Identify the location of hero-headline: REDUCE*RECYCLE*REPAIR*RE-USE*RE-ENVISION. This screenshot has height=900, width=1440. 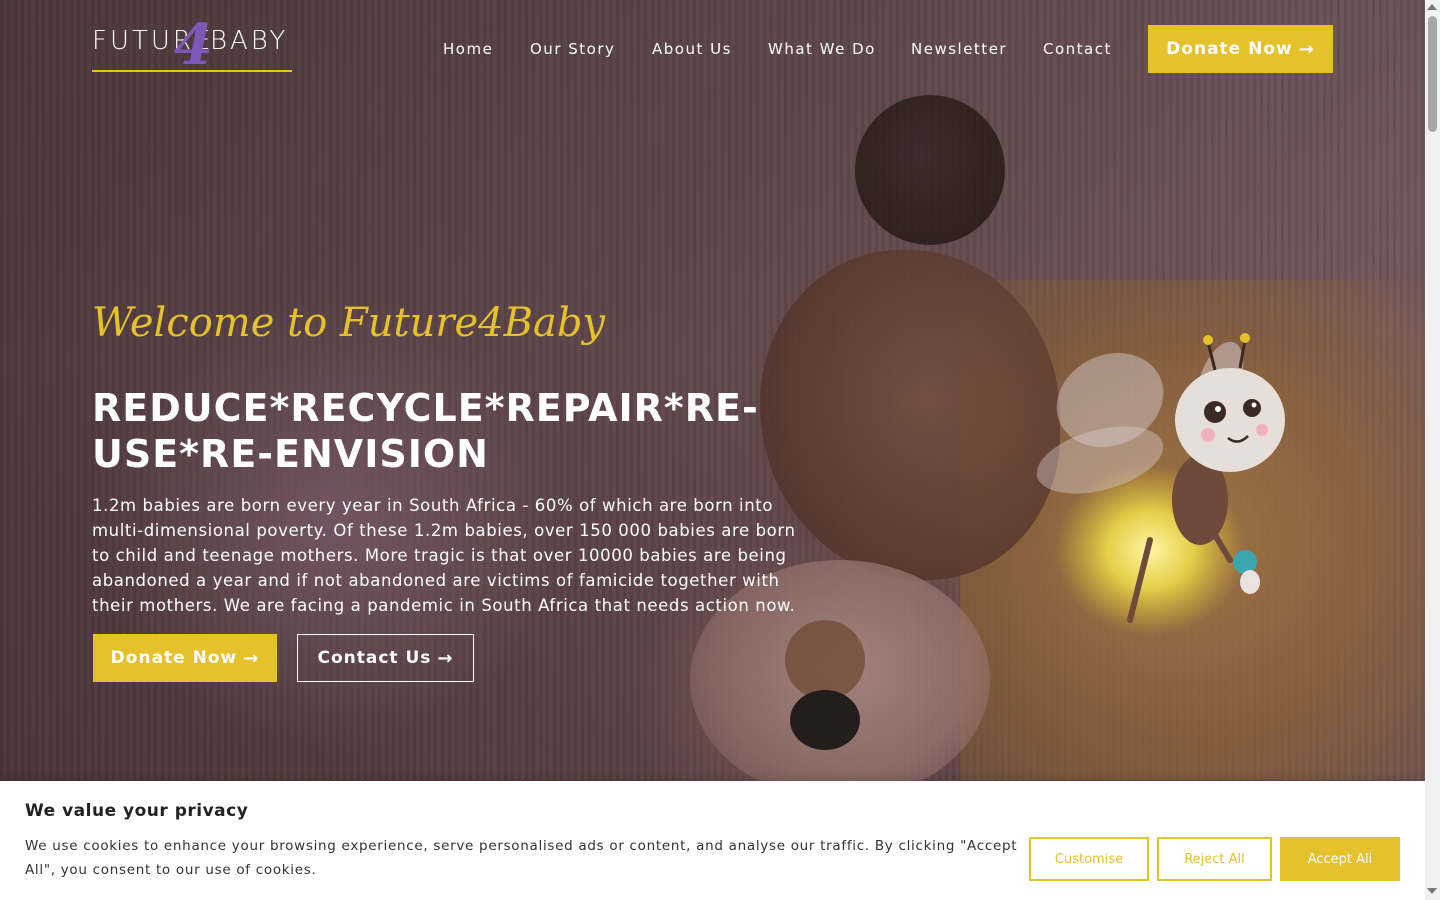
(425, 431).